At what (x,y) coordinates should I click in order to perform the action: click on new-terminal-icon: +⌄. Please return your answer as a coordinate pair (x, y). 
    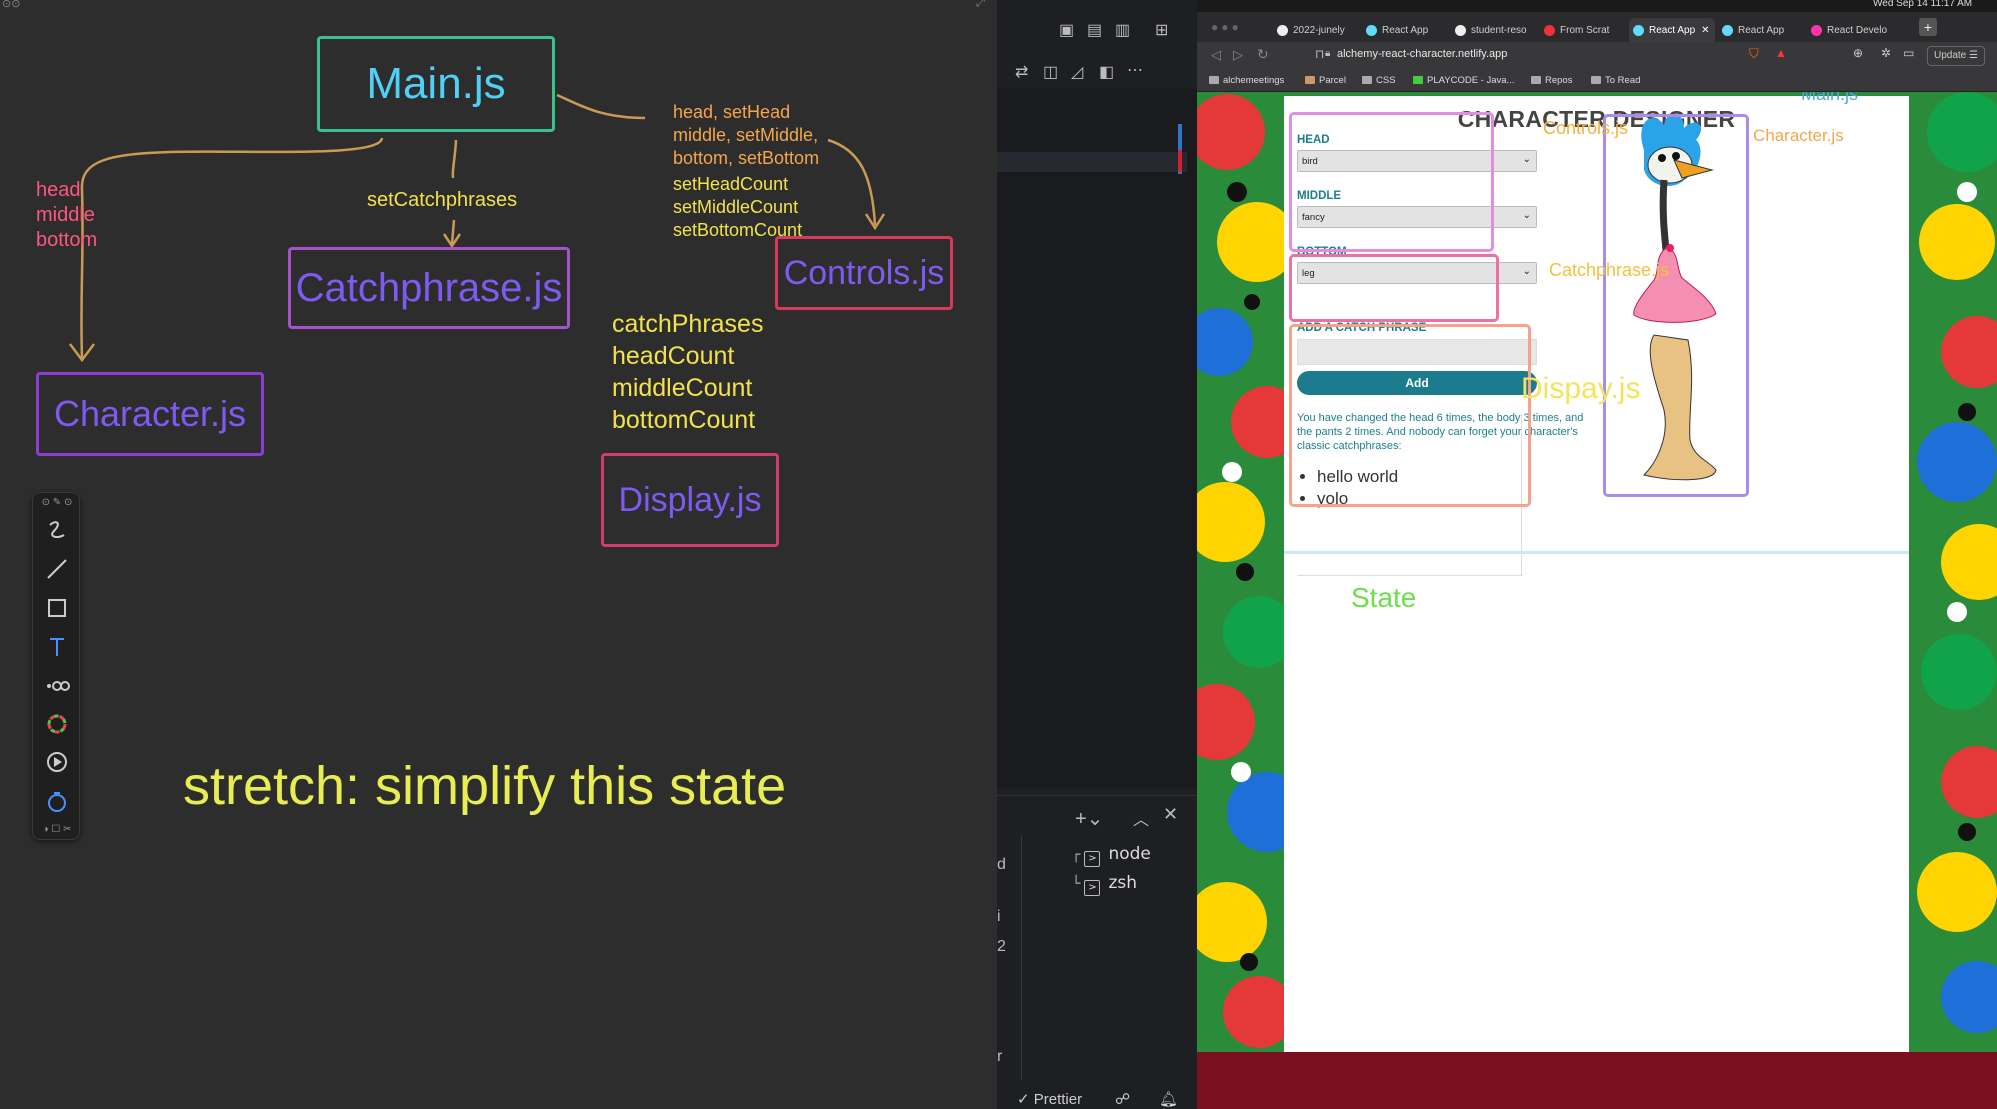
    Looking at the image, I should click on (1089, 818).